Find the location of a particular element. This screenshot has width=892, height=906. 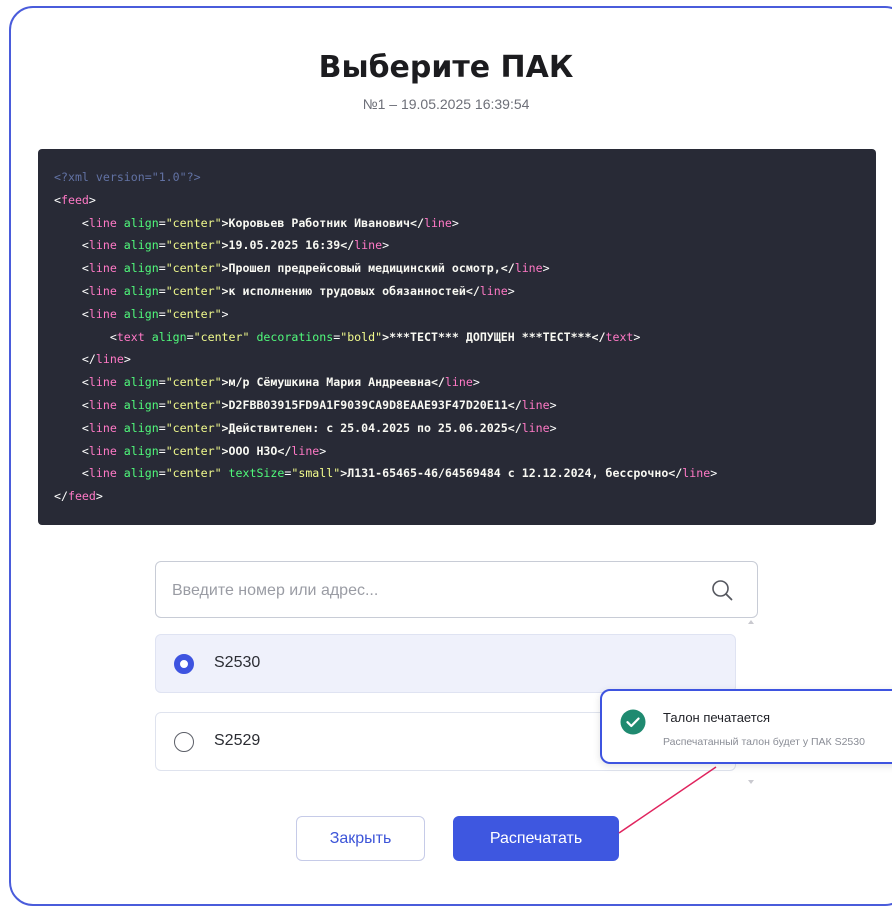

option-item-s2530: S2530 is located at coordinates (445, 663).